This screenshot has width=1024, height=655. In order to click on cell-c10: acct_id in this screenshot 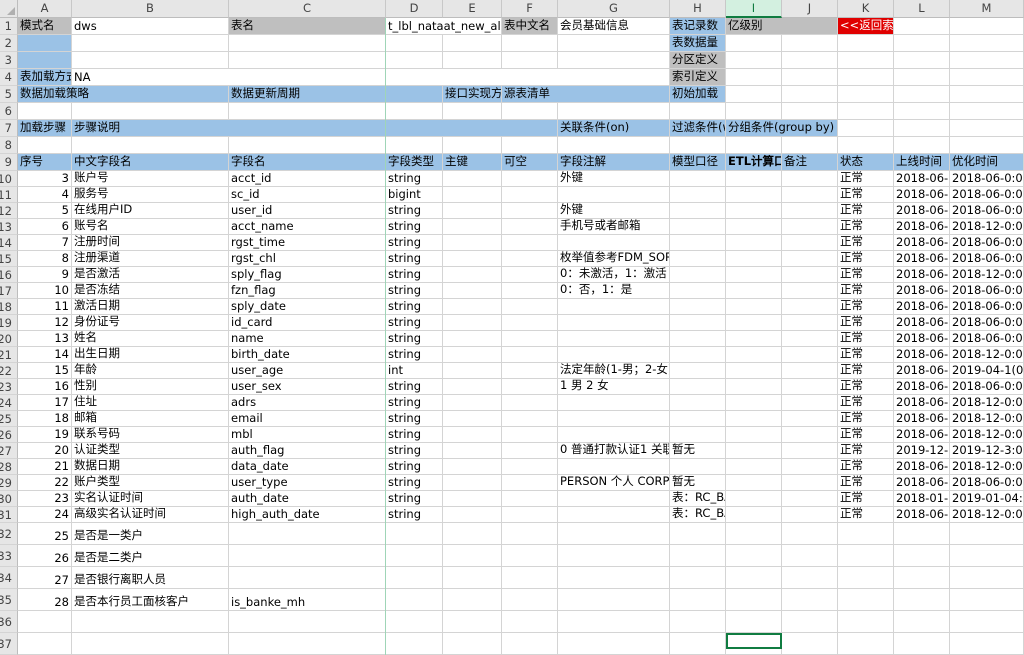, I will do `click(307, 179)`.